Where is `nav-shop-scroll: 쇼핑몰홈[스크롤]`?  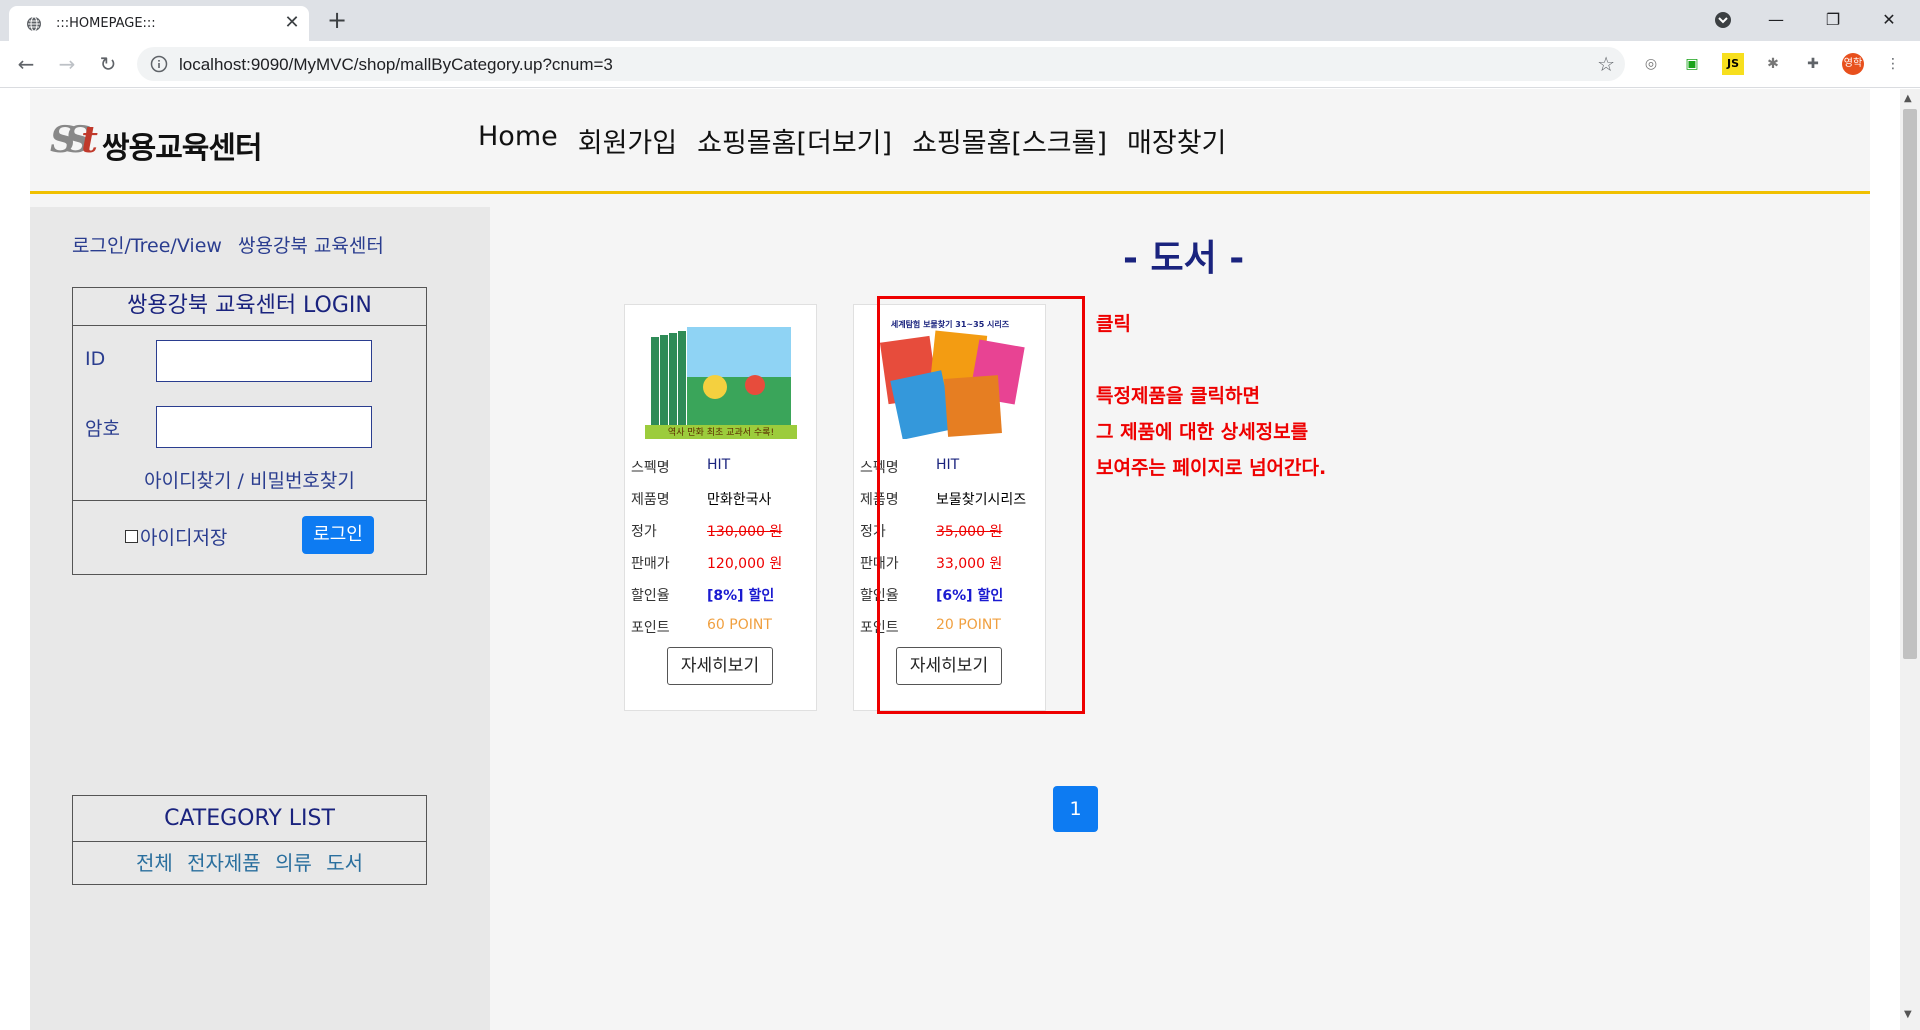 nav-shop-scroll: 쇼핑몰홈[스크롤] is located at coordinates (1009, 140).